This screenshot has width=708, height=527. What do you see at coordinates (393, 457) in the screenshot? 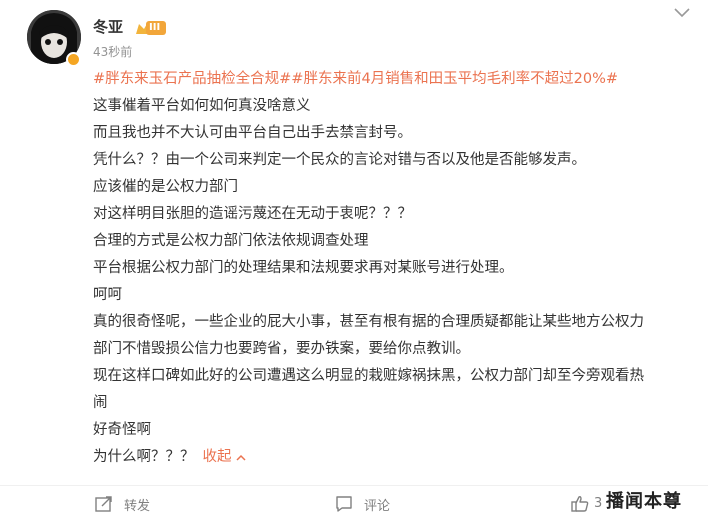
I see `content-line-last: 为什么啊？？？ 收起` at bounding box center [393, 457].